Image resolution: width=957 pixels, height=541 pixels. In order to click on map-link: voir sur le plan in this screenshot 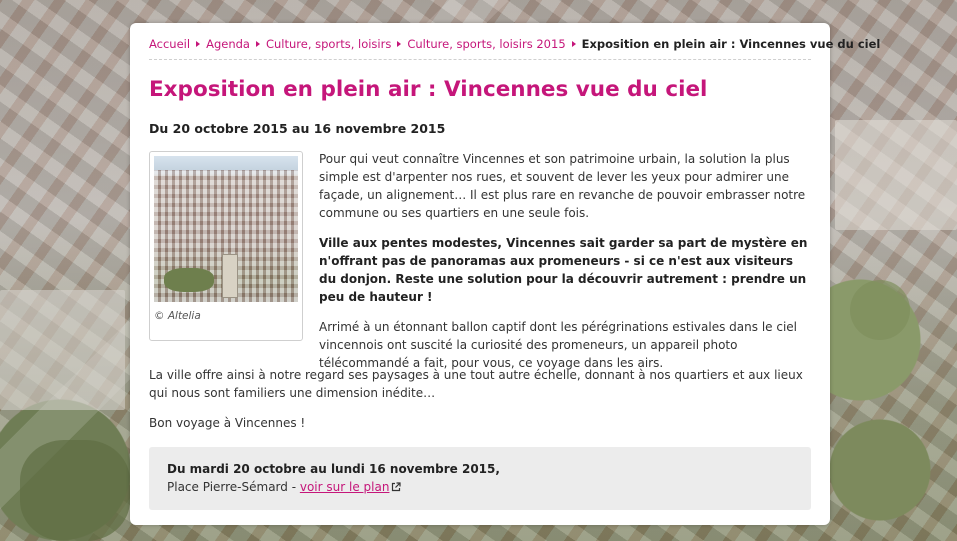, I will do `click(345, 487)`.